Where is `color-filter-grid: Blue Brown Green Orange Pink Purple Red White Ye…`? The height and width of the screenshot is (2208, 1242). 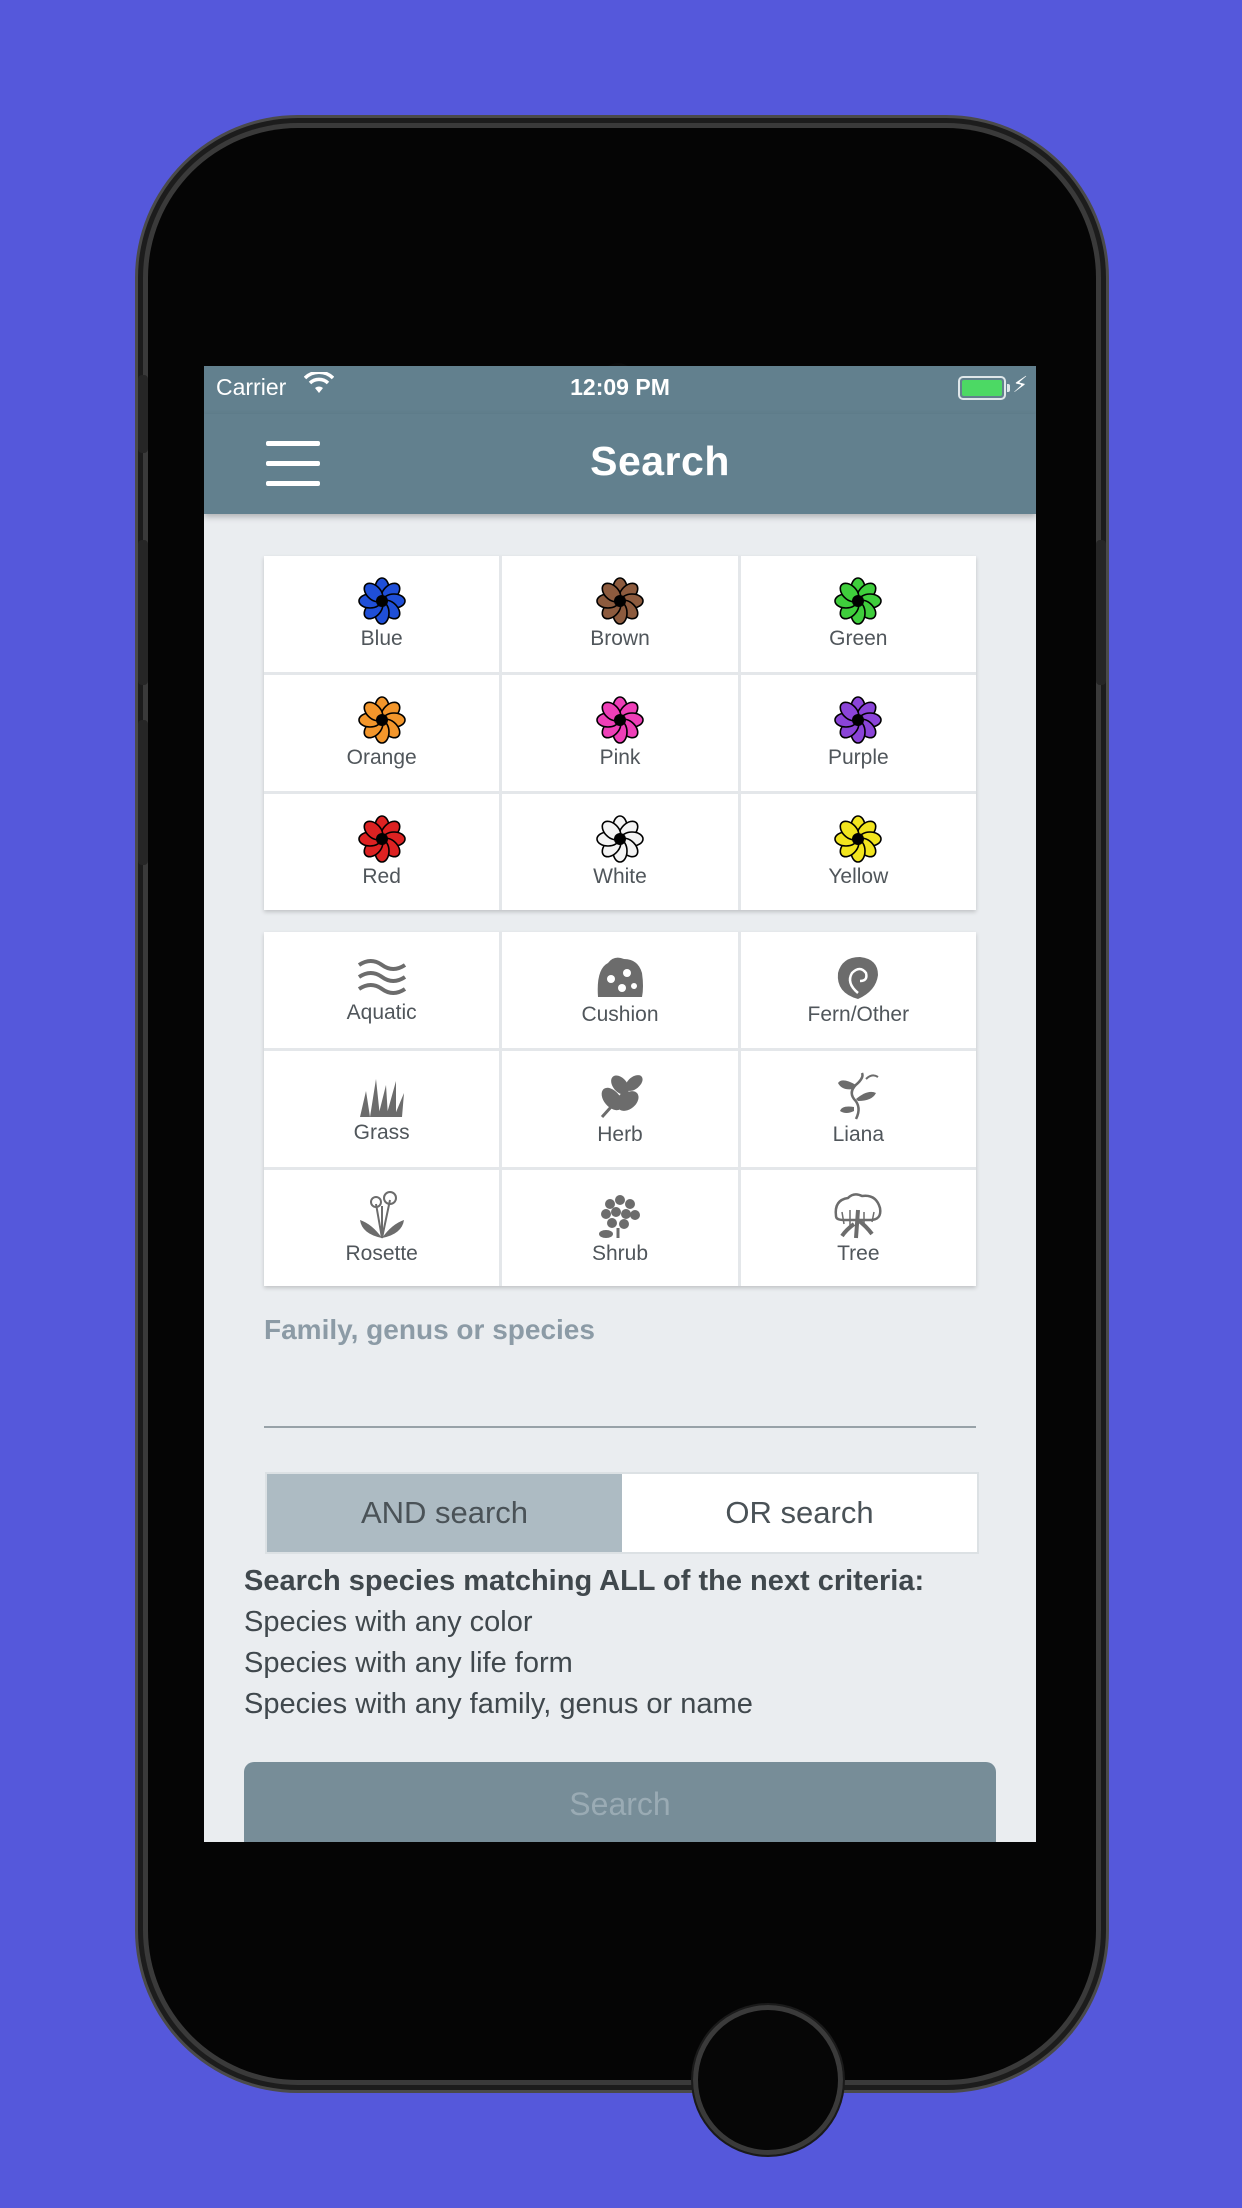 color-filter-grid: Blue Brown Green Orange Pink Purple Red White Ye… is located at coordinates (620, 733).